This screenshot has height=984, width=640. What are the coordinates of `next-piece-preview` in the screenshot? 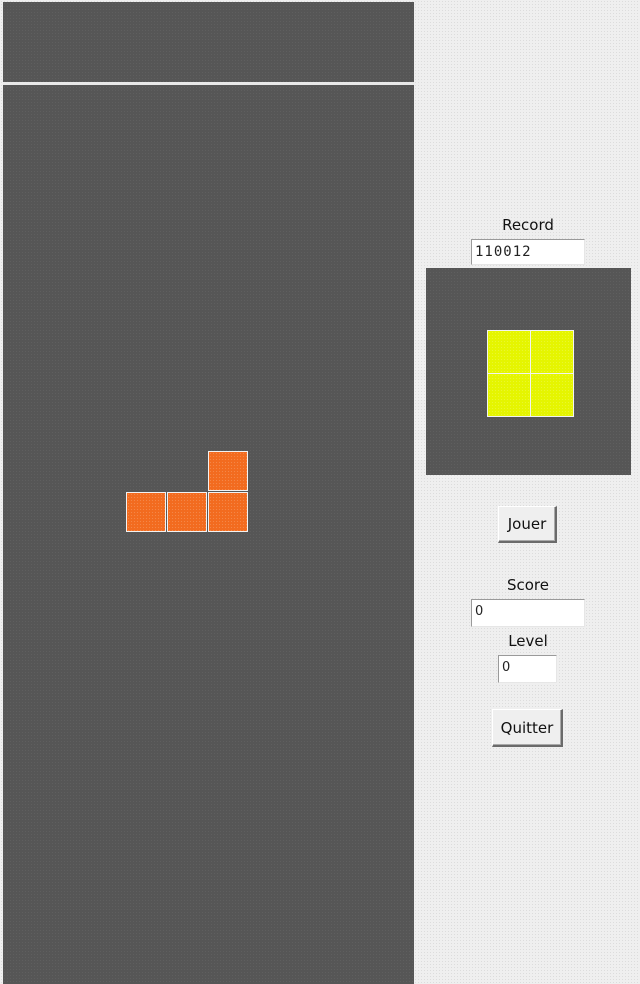 It's located at (528, 371).